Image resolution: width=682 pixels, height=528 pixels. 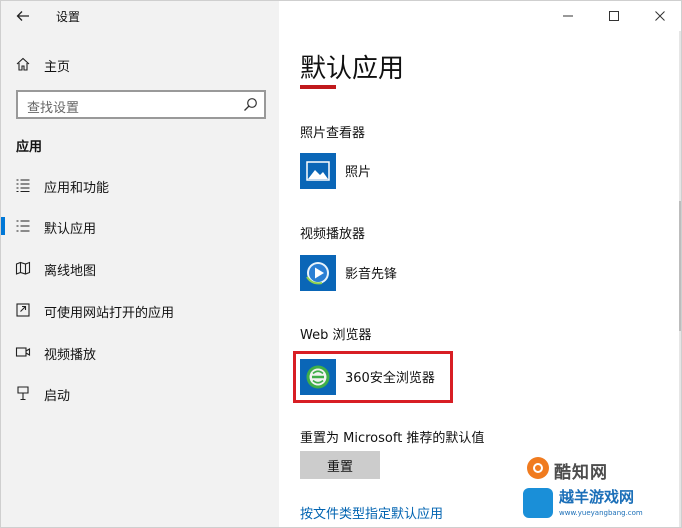 I want to click on sidebar-item-apps-for-websites: 可使用网站打开的应用, so click(x=140, y=310).